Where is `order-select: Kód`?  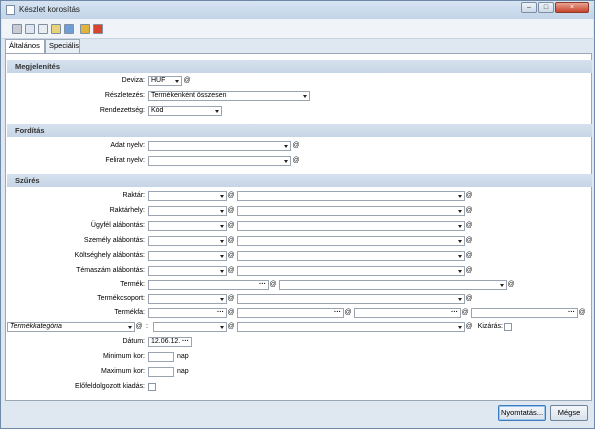 order-select: Kód is located at coordinates (185, 111).